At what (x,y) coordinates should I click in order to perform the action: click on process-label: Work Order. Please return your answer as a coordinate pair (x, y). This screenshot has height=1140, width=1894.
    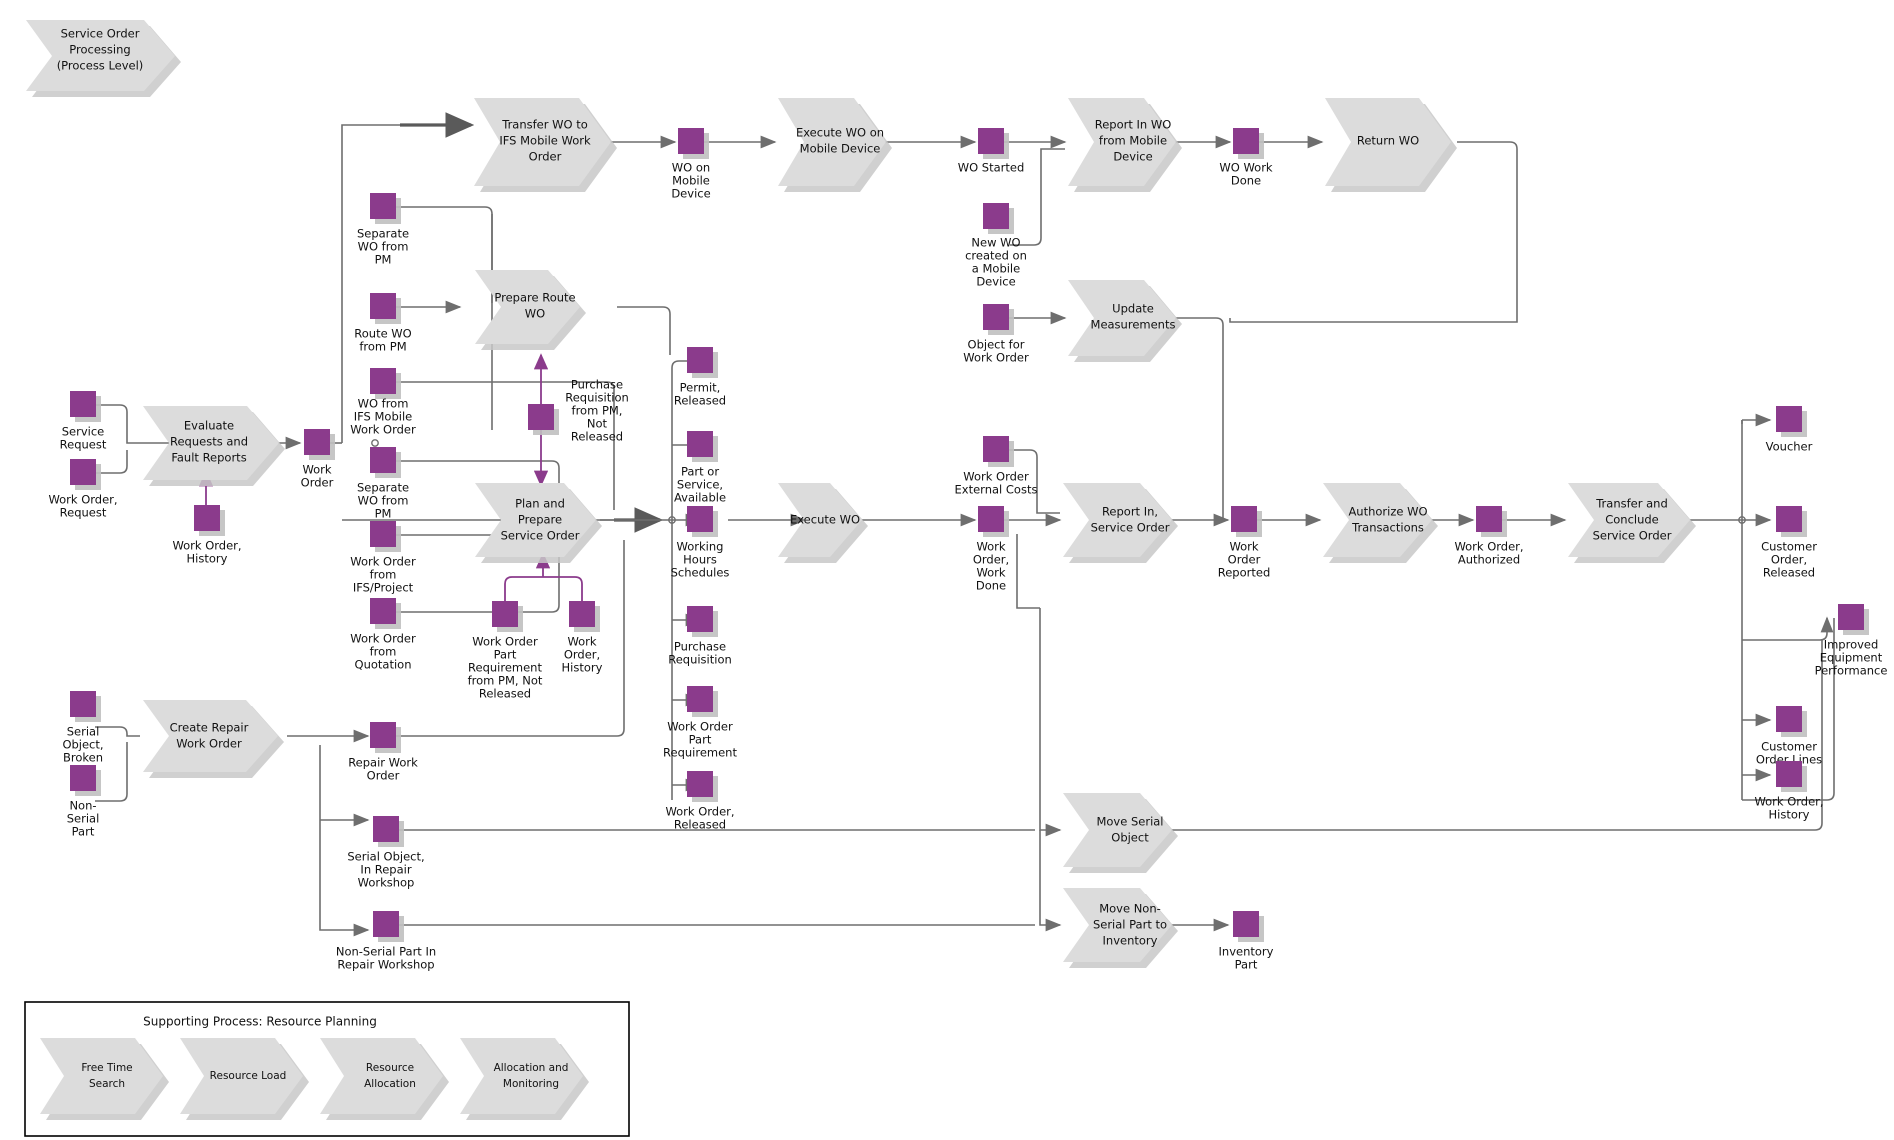
    Looking at the image, I should click on (209, 744).